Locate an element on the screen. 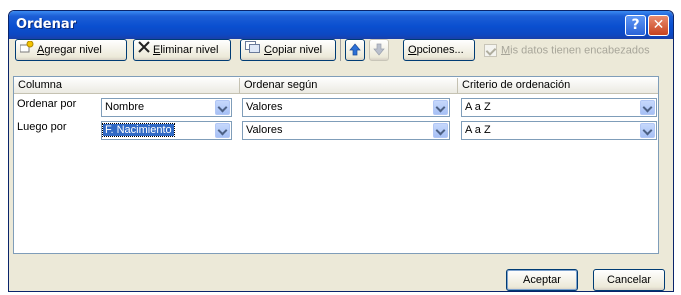 This screenshot has height=295, width=681. cancel-button: Cancelar is located at coordinates (629, 280).